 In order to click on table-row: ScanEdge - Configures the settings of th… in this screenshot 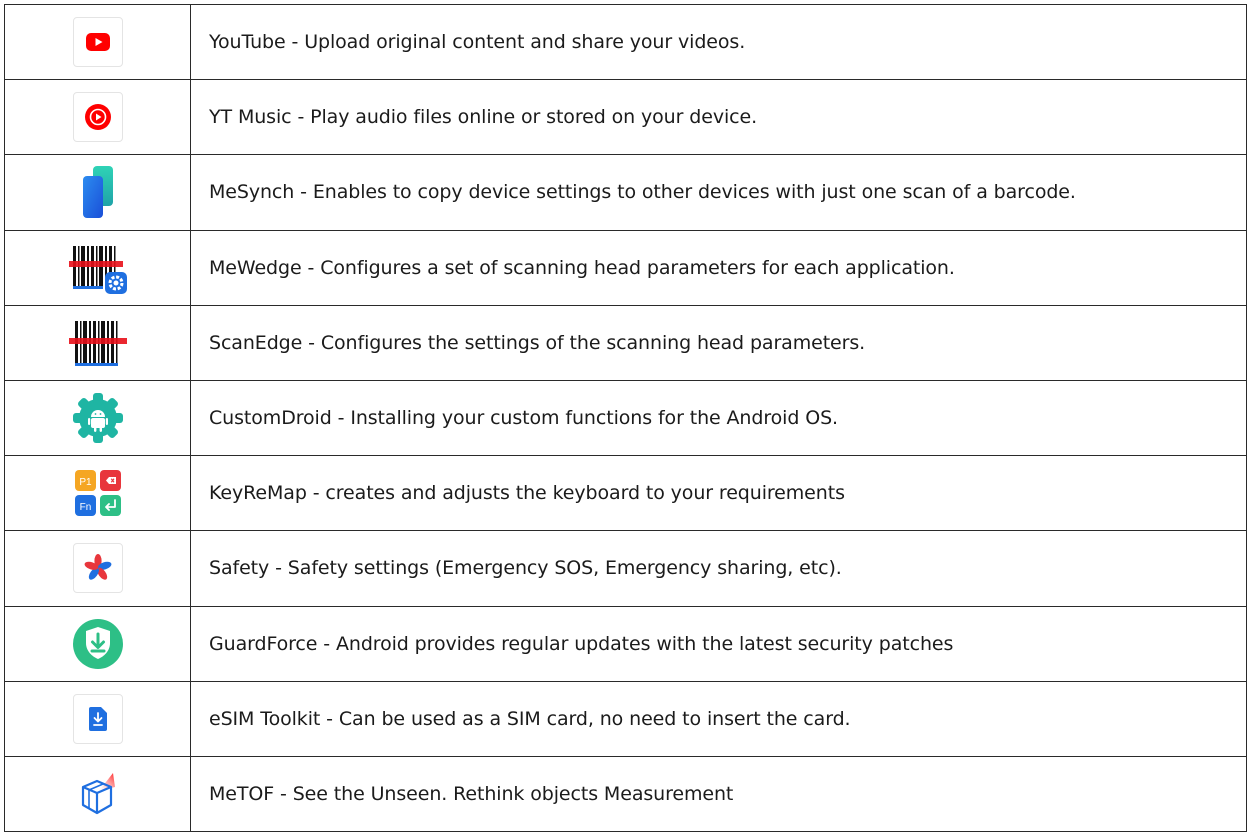, I will do `click(625, 343)`.